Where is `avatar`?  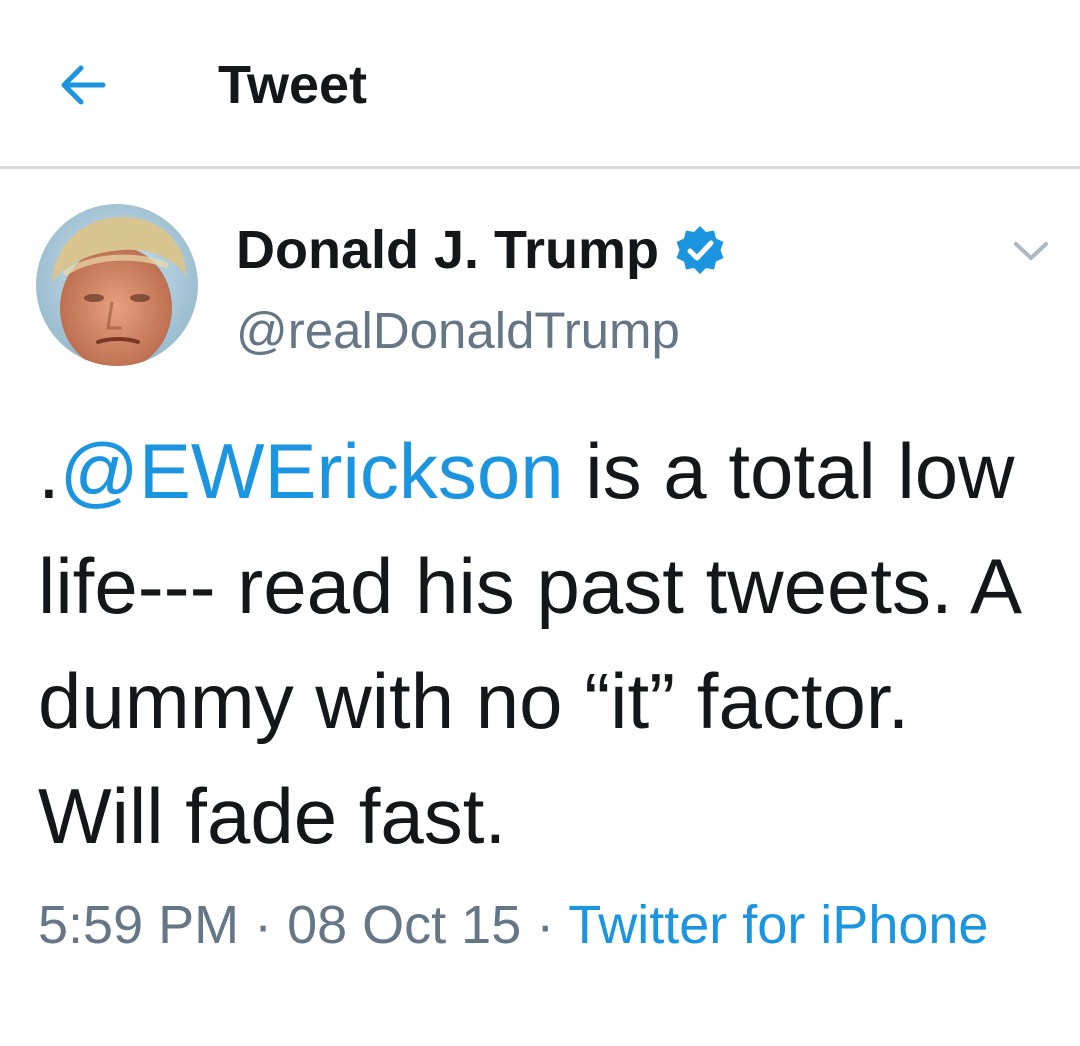 avatar is located at coordinates (117, 285).